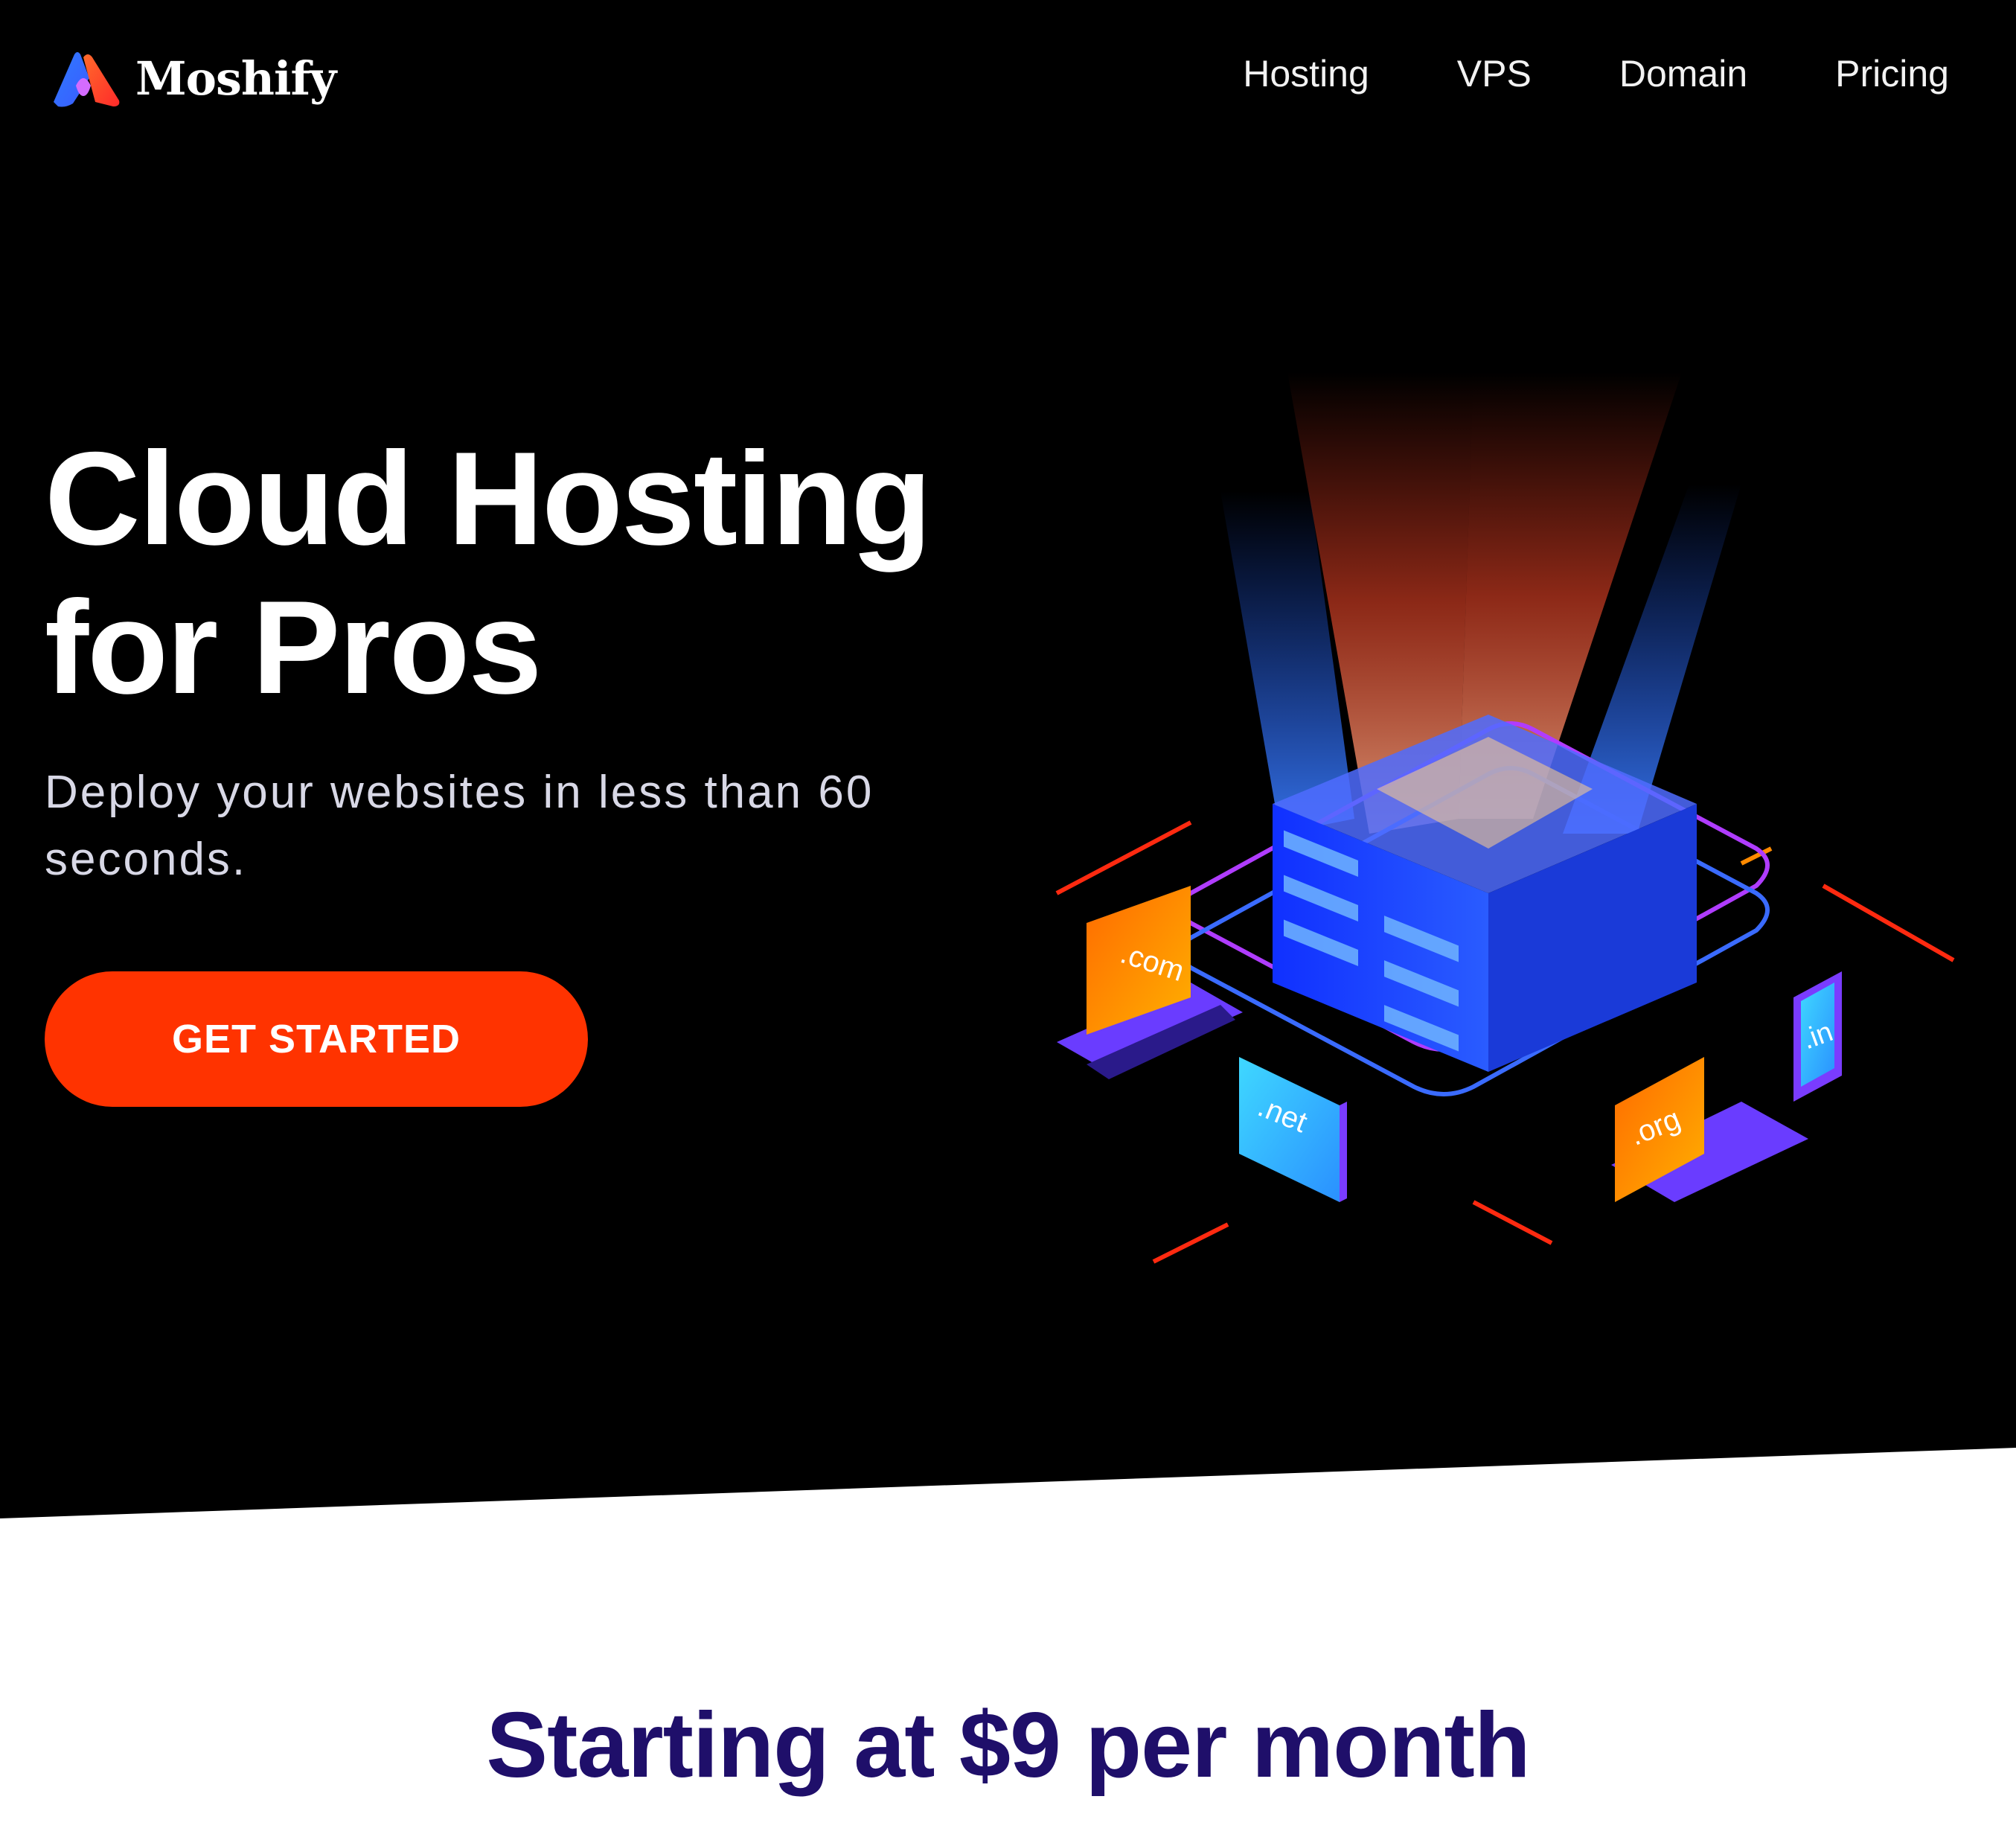  I want to click on pricing-title: Starting at $9 per month, so click(1008, 1745).